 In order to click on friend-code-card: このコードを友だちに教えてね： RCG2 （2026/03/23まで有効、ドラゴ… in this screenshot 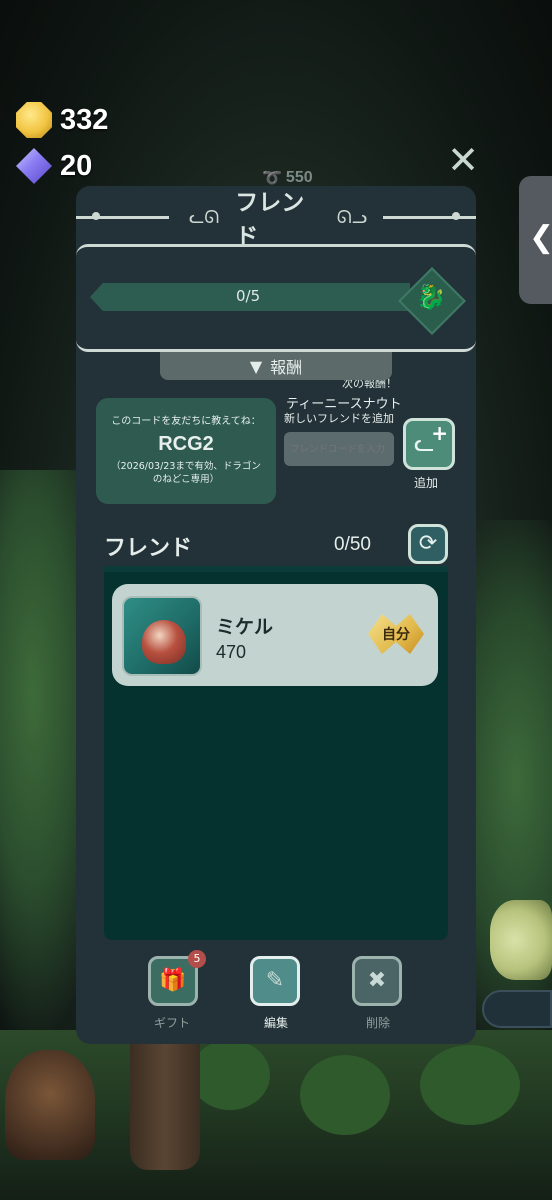, I will do `click(186, 451)`.